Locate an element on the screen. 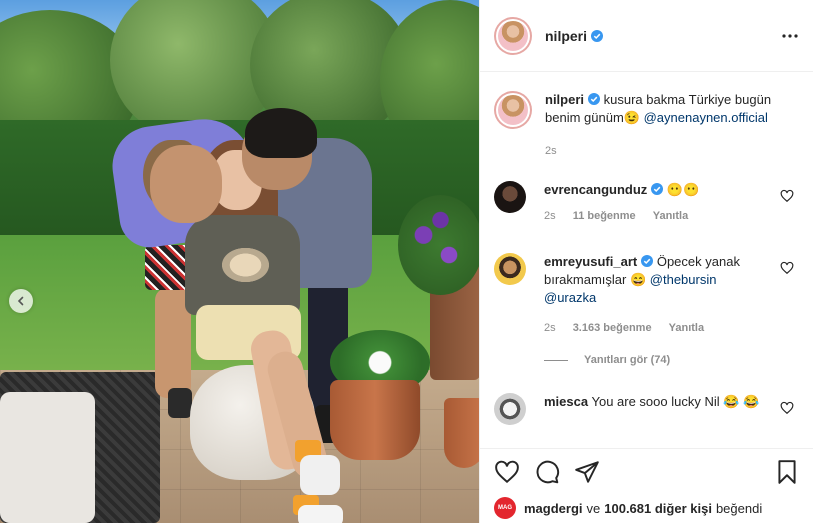 The image size is (813, 523). view-replies-button: Yanıtları gör (74) is located at coordinates (607, 360).